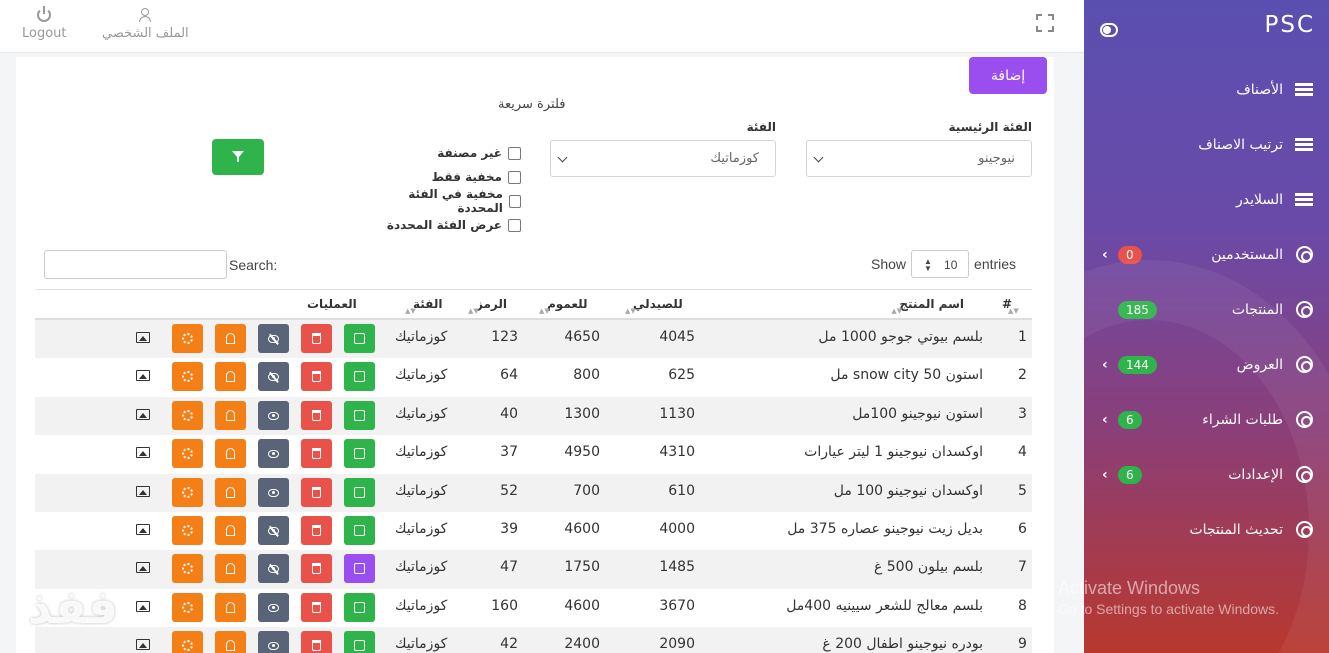 The width and height of the screenshot is (1329, 653). What do you see at coordinates (446, 177) in the screenshot?
I see `filter-checkbox-1: مخفية فقط` at bounding box center [446, 177].